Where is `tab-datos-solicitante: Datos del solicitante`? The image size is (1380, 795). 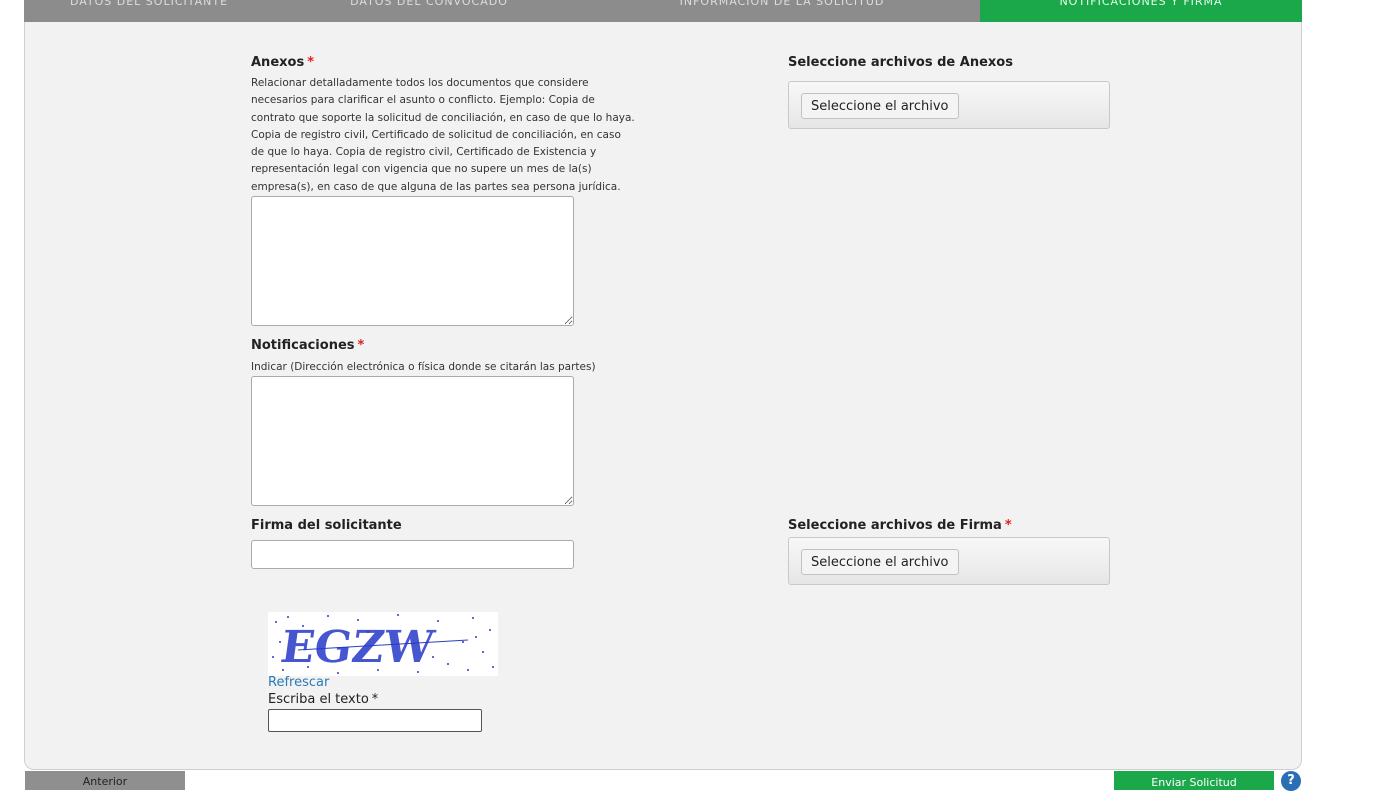
tab-datos-solicitante: Datos del solicitante is located at coordinates (149, 11).